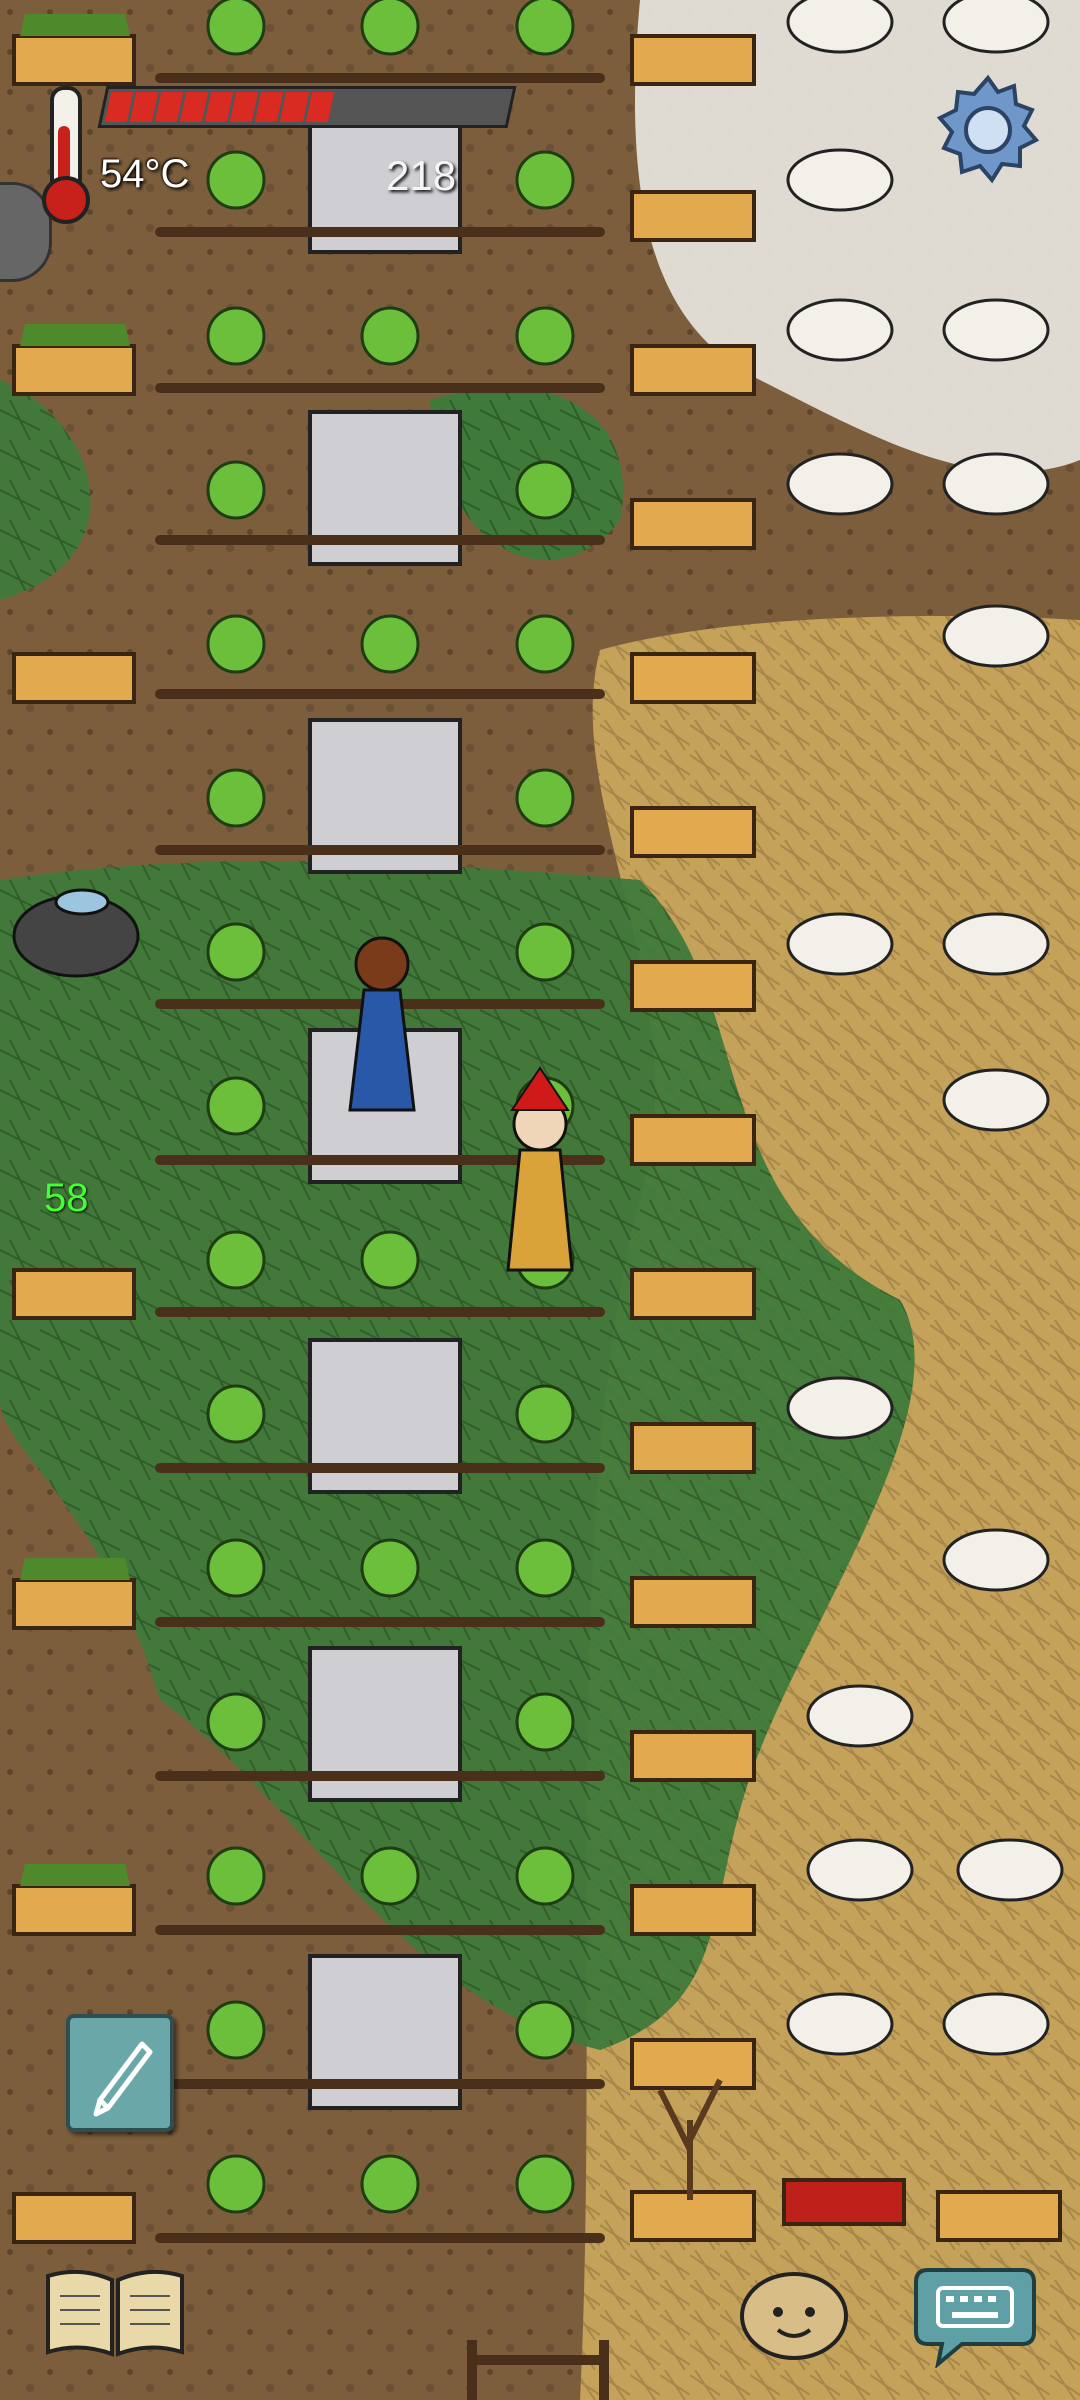 Image resolution: width=1080 pixels, height=2400 pixels. I want to click on hunger-bar, so click(307, 107).